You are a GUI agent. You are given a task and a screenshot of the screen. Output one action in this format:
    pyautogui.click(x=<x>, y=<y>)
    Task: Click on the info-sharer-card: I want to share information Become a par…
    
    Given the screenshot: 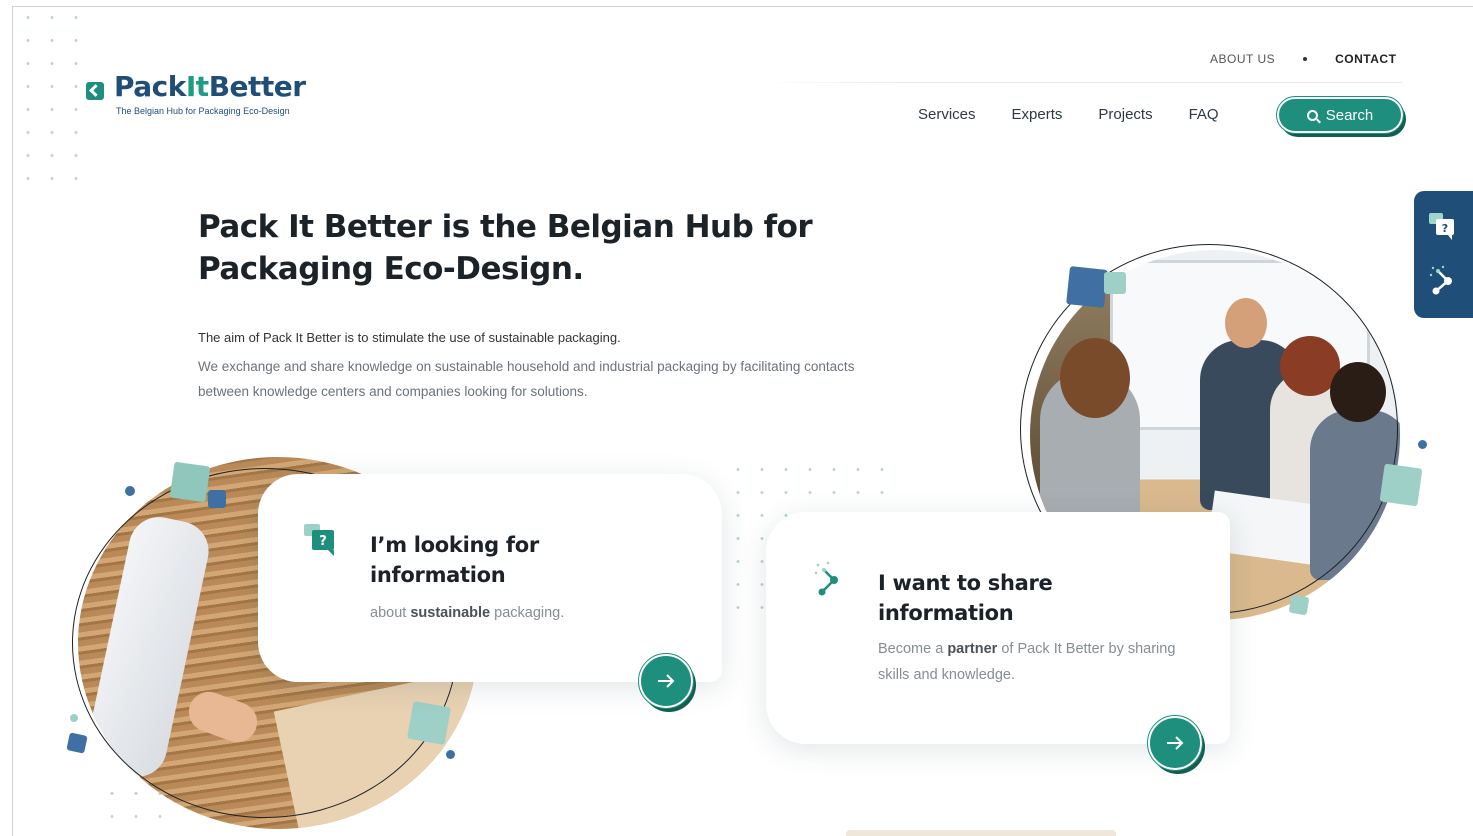 What is the action you would take?
    pyautogui.click(x=998, y=628)
    